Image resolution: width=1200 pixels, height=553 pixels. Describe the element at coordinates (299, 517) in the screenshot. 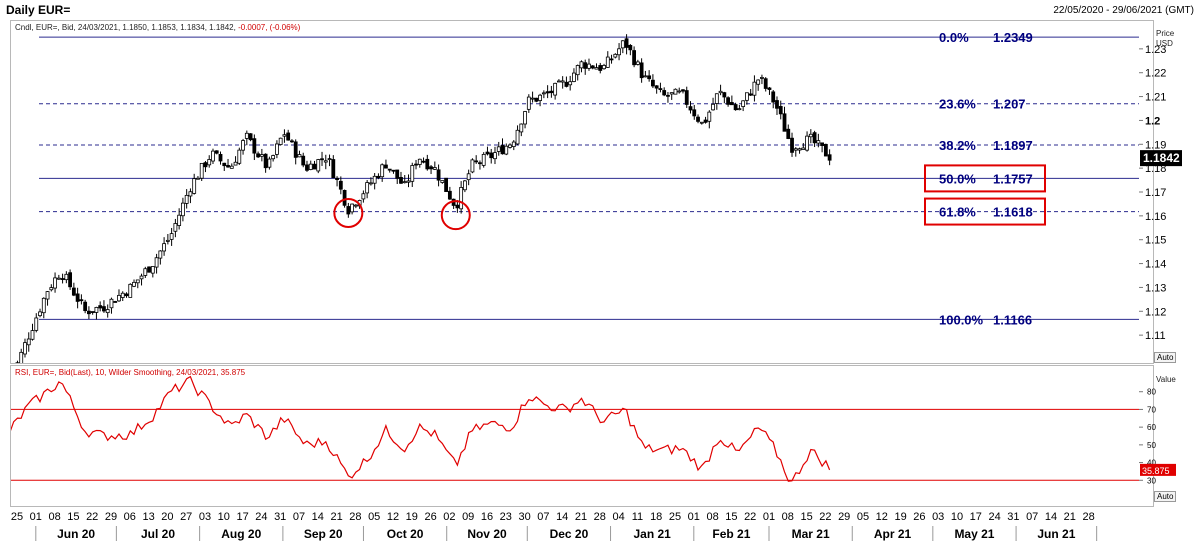

I see `x-day-label: 07` at that location.